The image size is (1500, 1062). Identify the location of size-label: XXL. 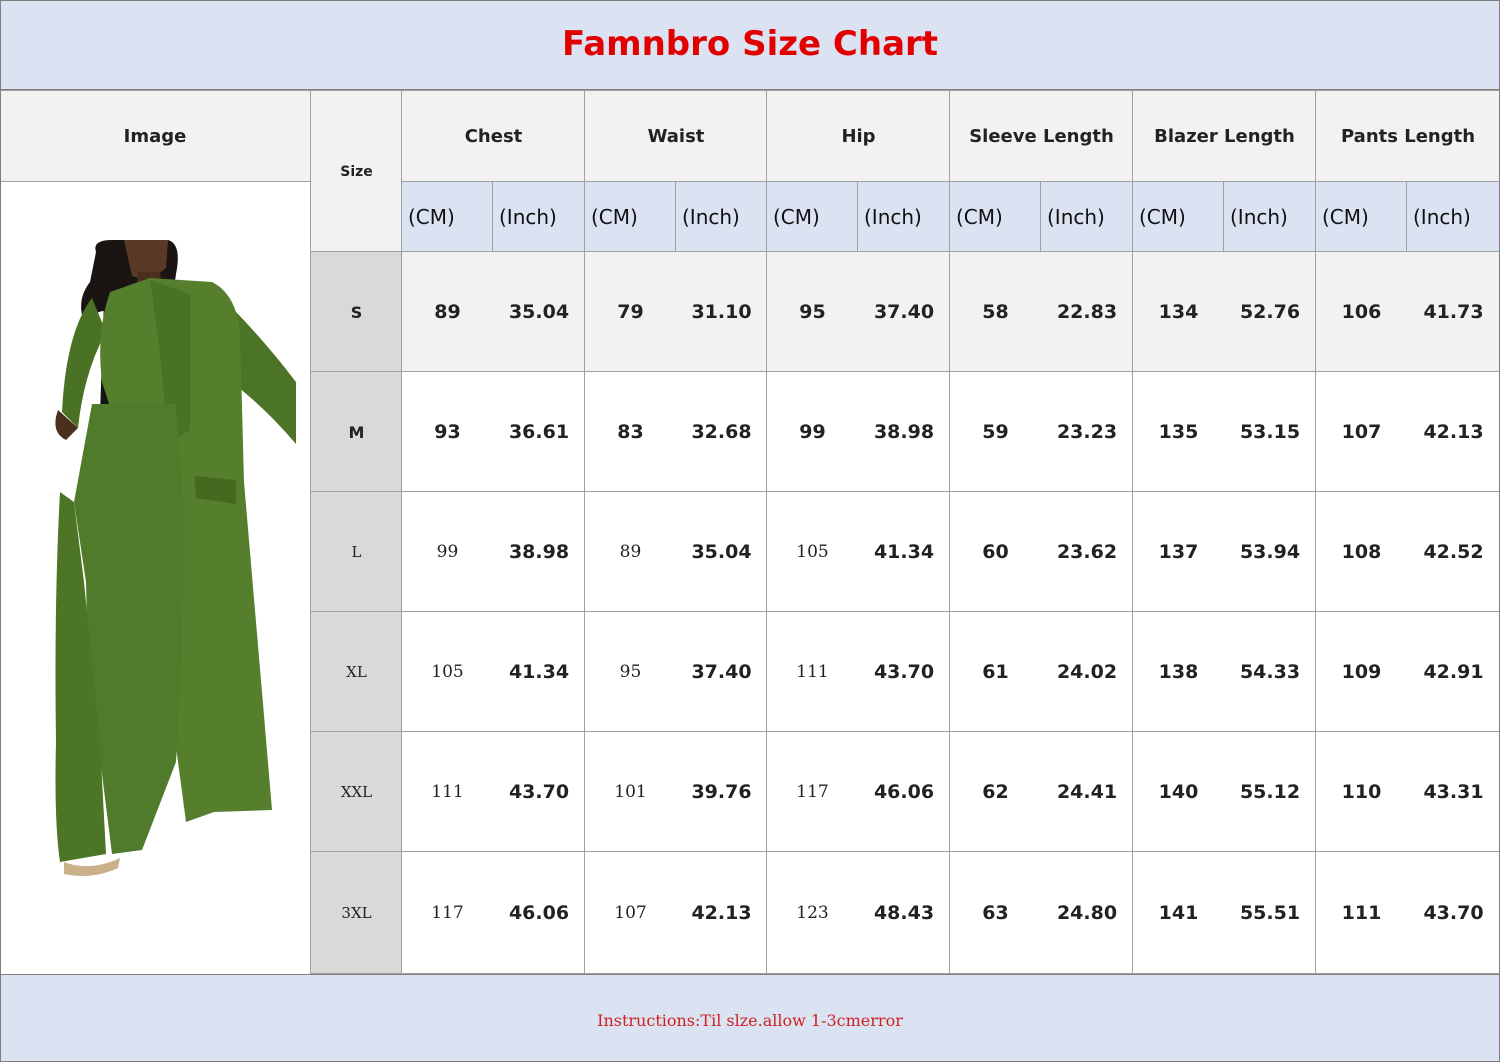
(356, 792).